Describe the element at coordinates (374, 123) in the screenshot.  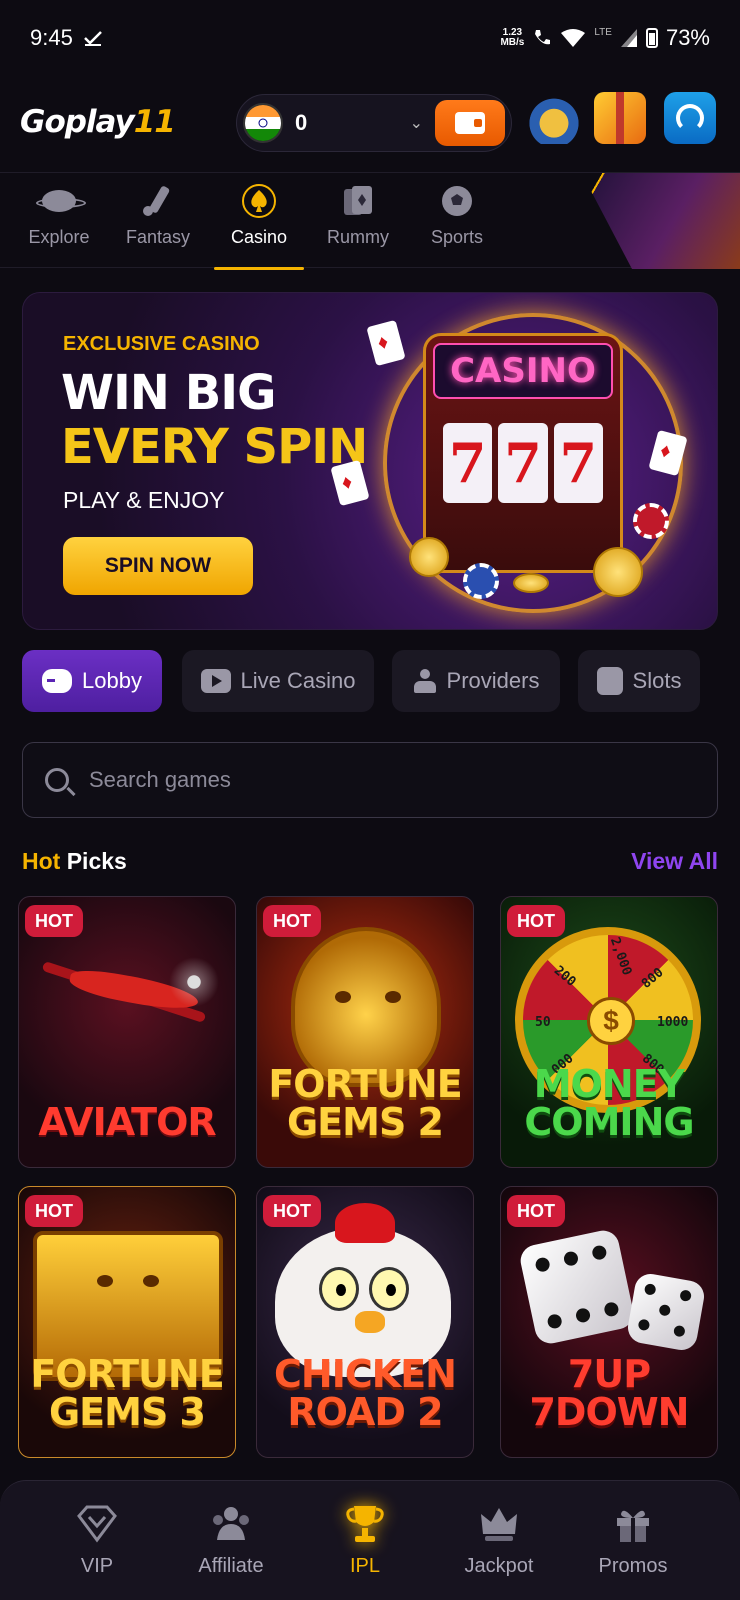
I see `wallet-balance-pill: 0 ⌄` at that location.